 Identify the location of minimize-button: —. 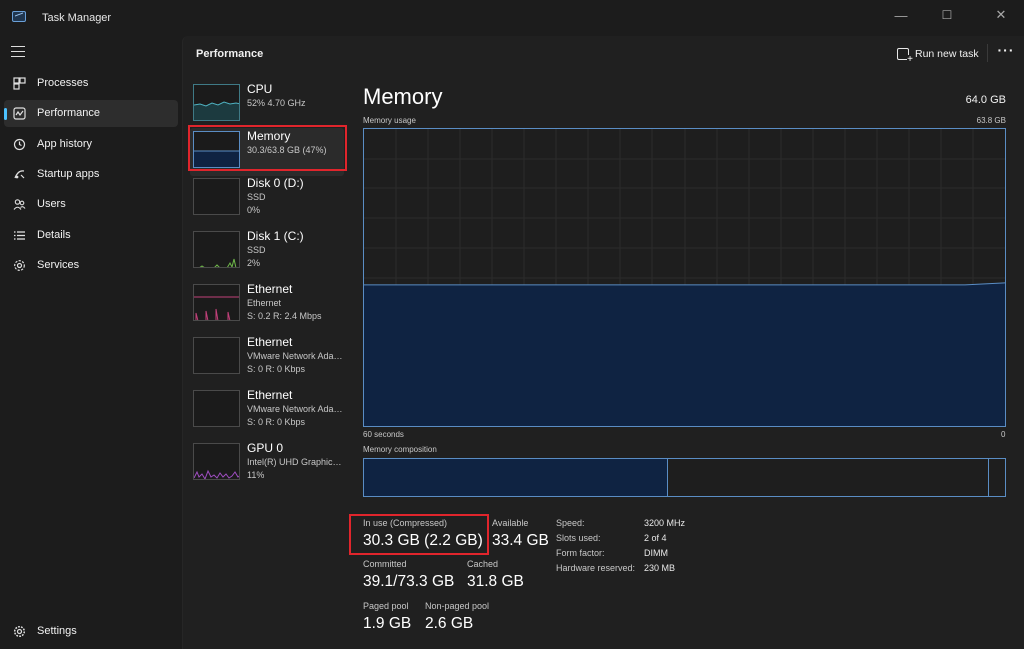
(901, 15).